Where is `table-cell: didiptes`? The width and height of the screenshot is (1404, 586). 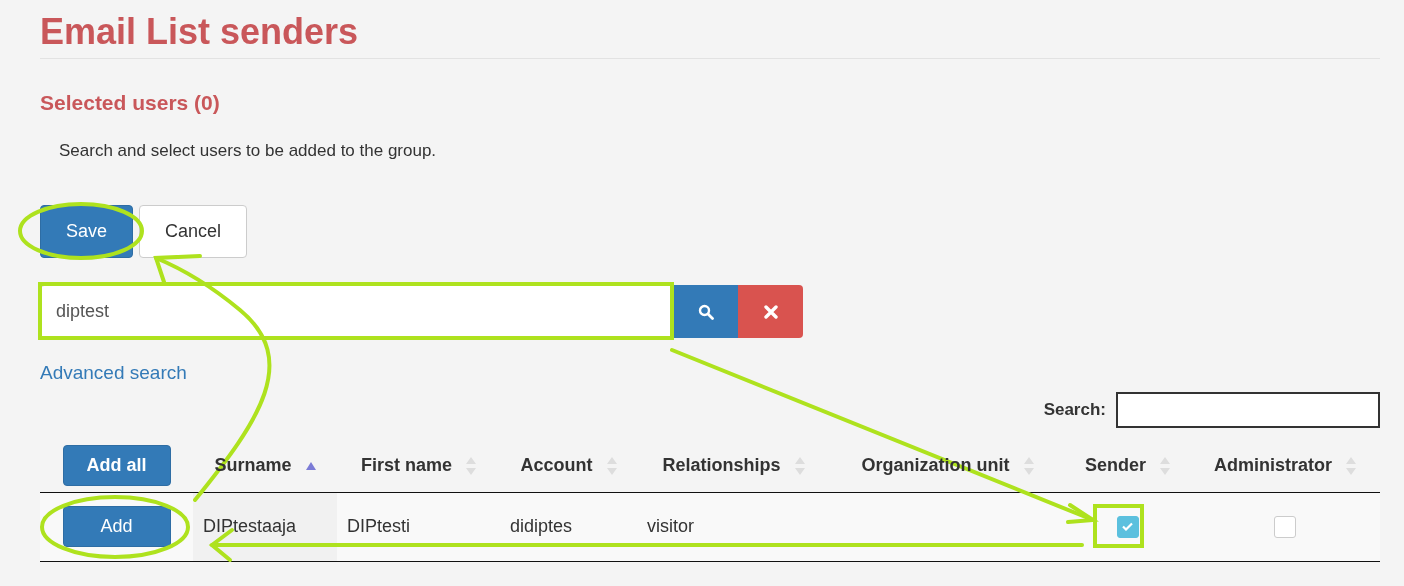 table-cell: didiptes is located at coordinates (568, 526).